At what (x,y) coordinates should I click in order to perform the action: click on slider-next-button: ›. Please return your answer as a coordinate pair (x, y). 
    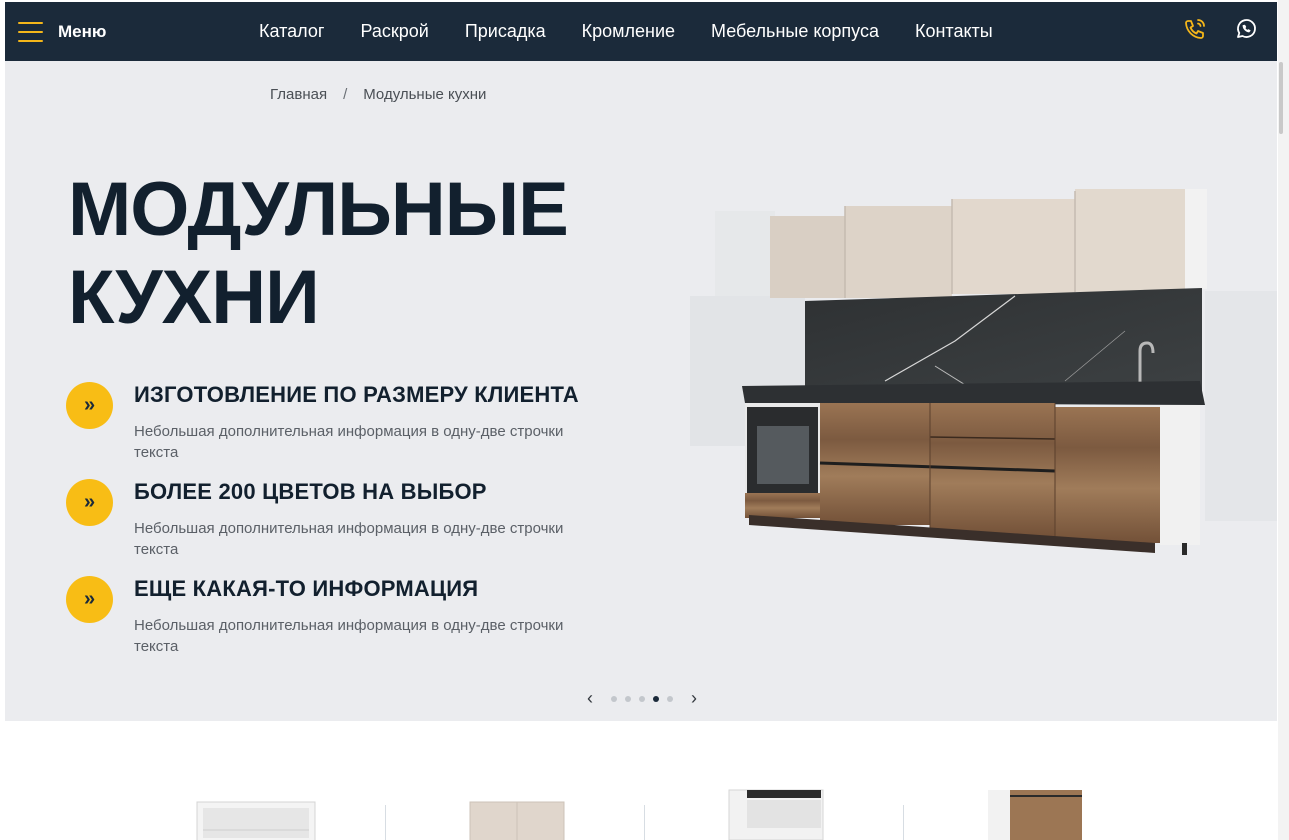
    Looking at the image, I should click on (694, 698).